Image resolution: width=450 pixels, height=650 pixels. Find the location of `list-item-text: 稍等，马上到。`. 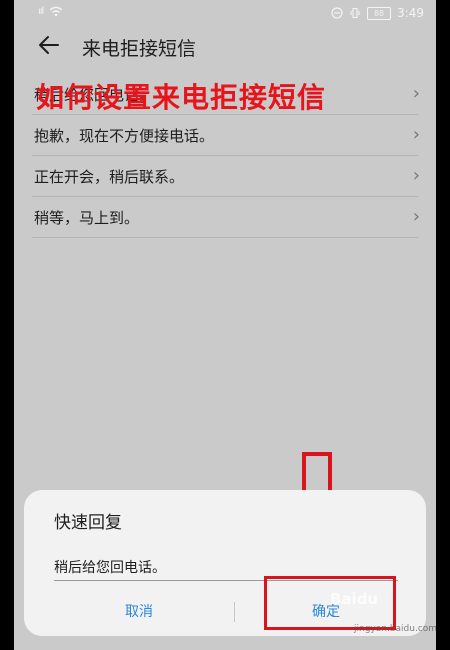

list-item-text: 稍等，马上到。 is located at coordinates (87, 218).